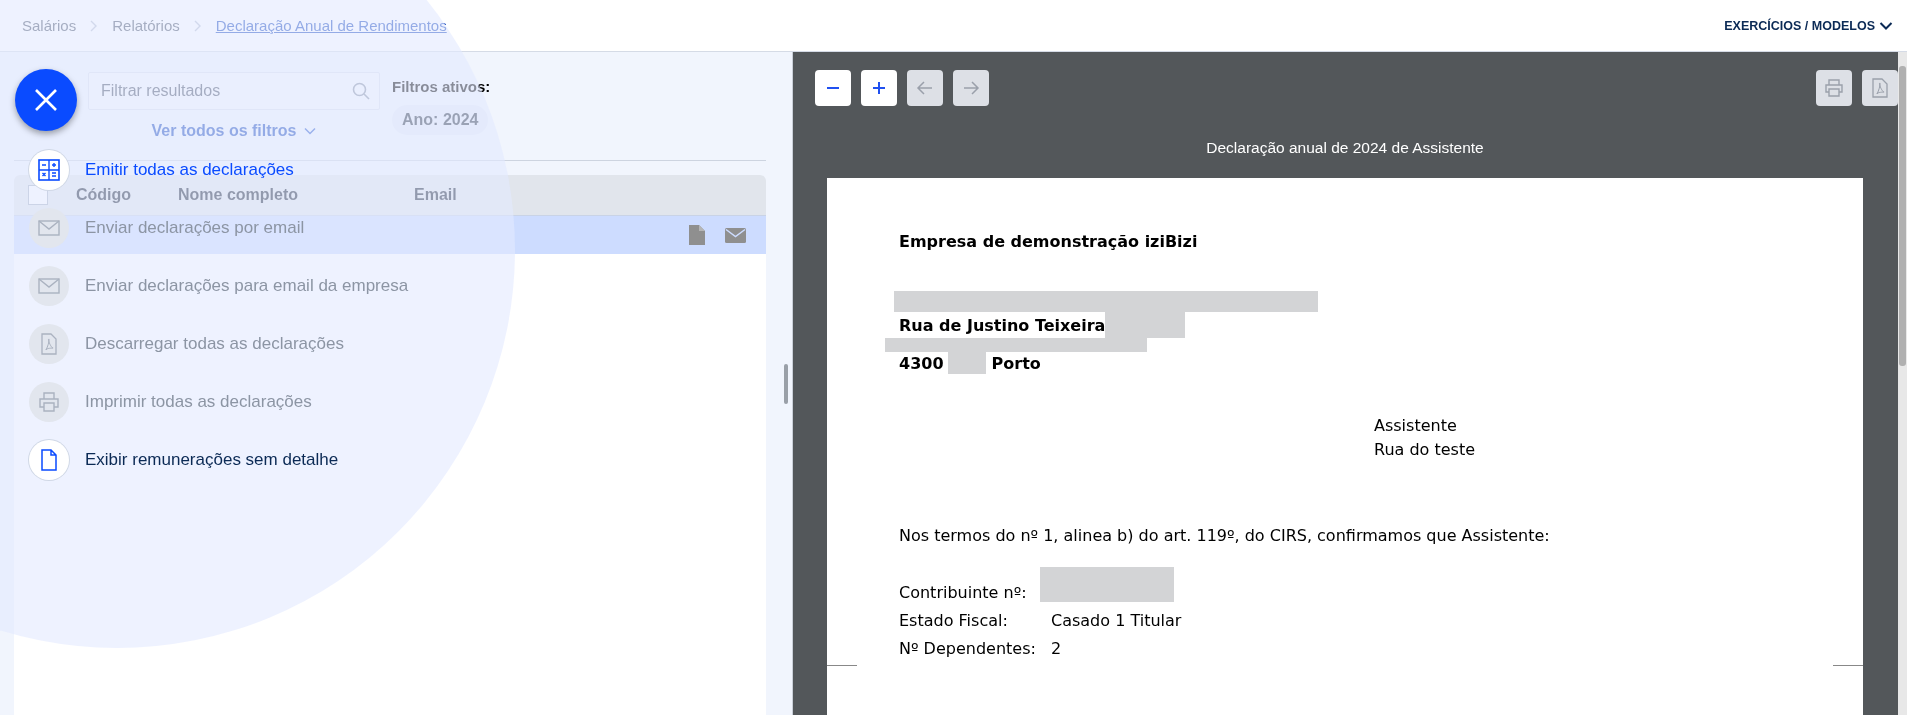 Image resolution: width=1907 pixels, height=715 pixels. I want to click on document-icon, so click(697, 235).